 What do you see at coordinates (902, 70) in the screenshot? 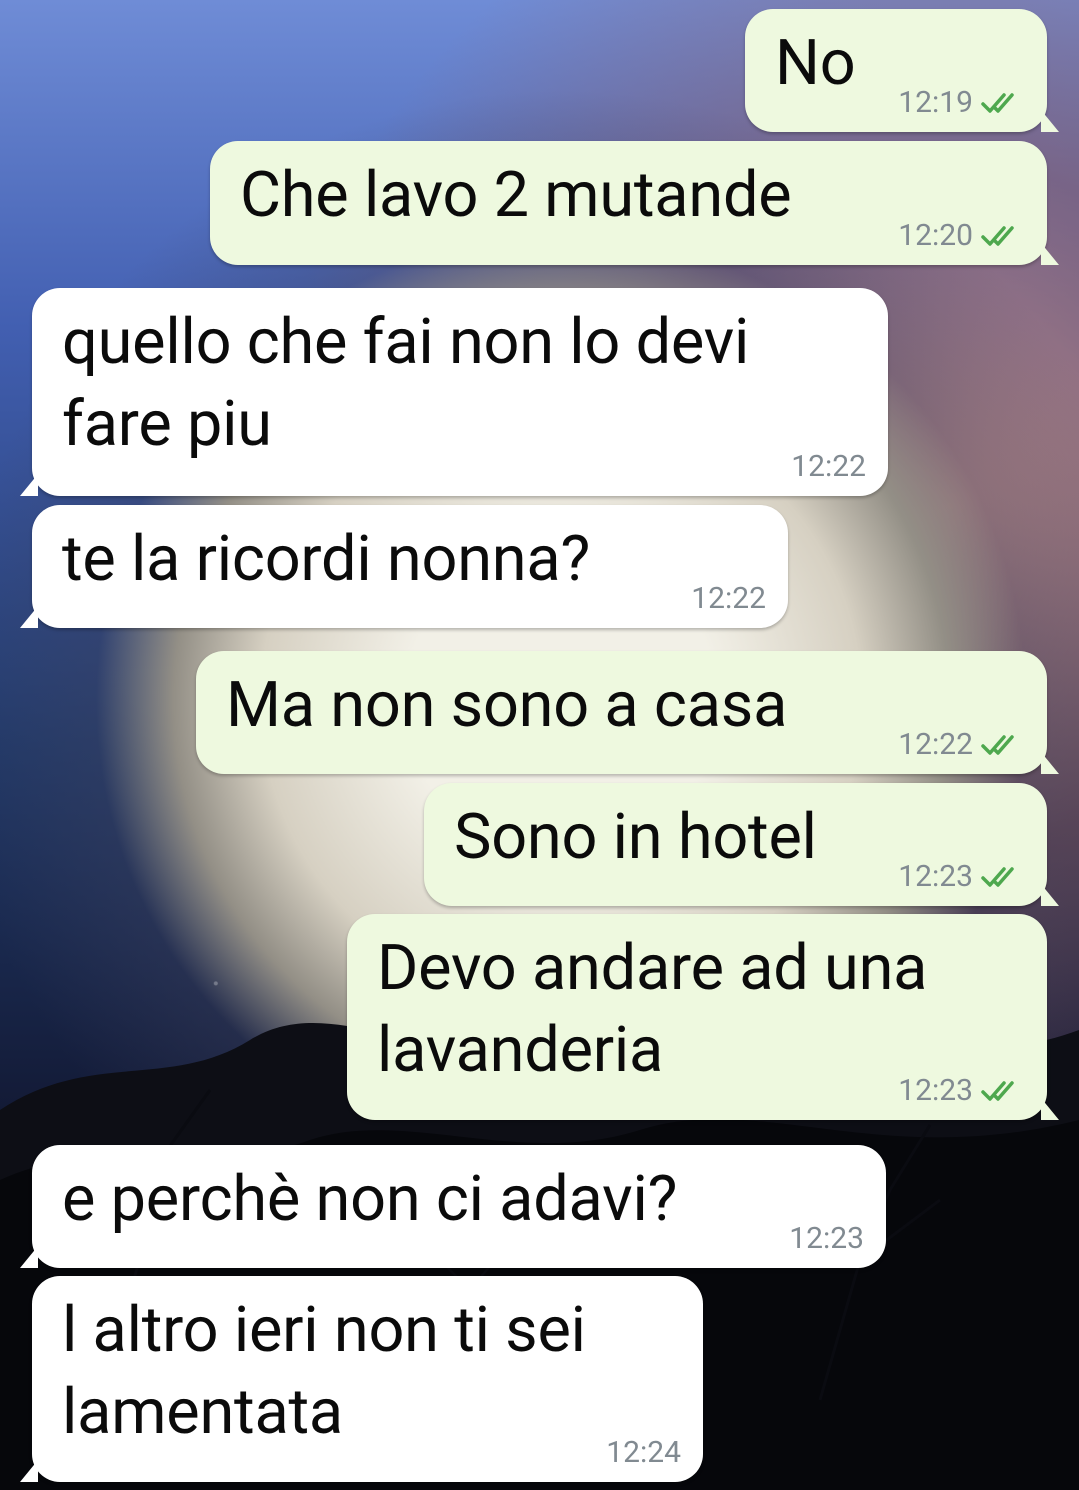
I see `message-bubble-sent: No 12:19` at bounding box center [902, 70].